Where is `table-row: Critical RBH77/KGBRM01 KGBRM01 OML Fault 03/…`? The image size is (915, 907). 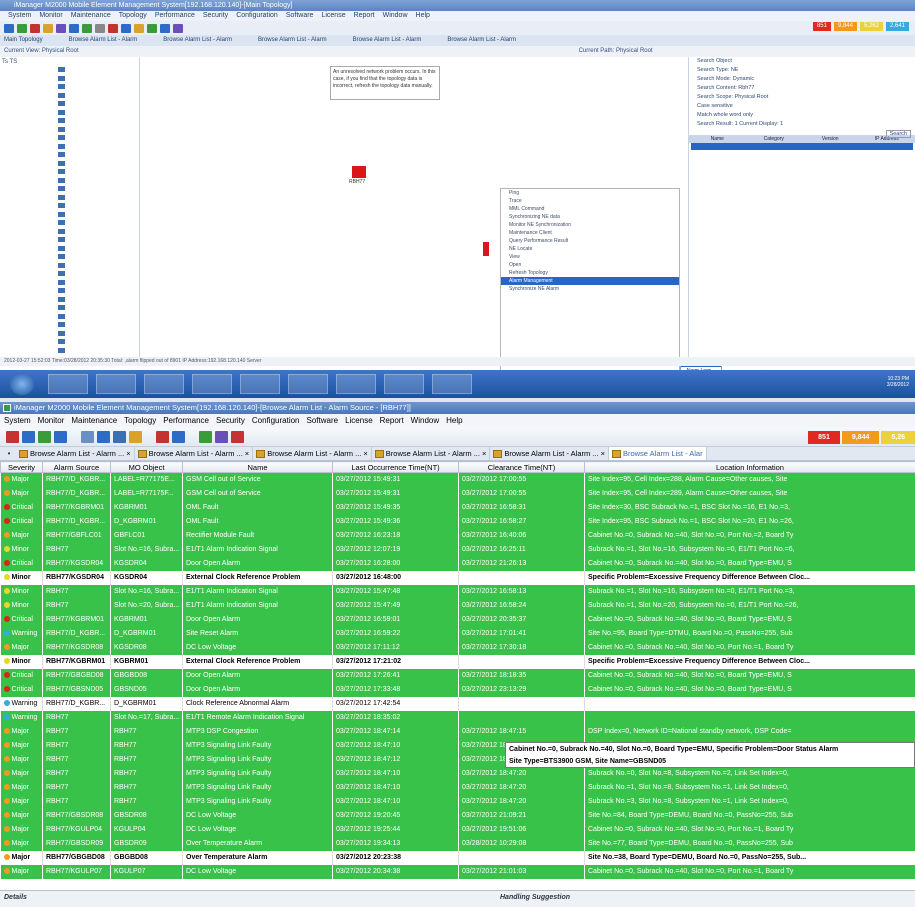
table-row: Critical RBH77/KGBRM01 KGBRM01 OML Fault 03/… is located at coordinates (457, 507).